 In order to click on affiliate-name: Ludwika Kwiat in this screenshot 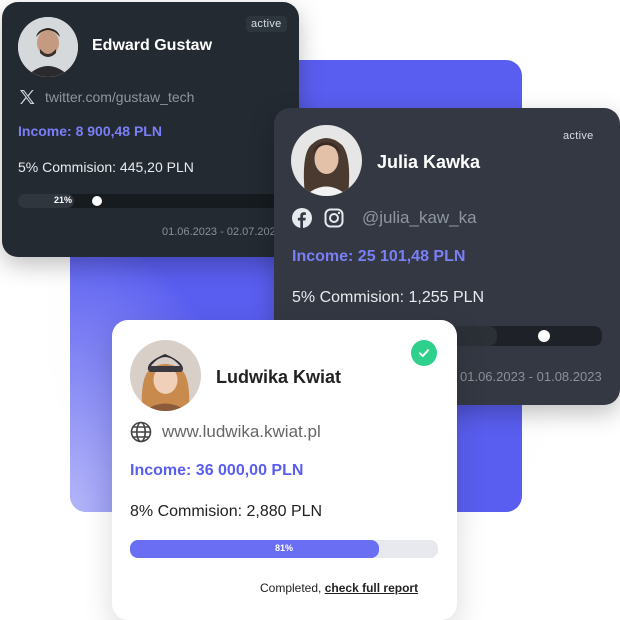, I will do `click(279, 377)`.